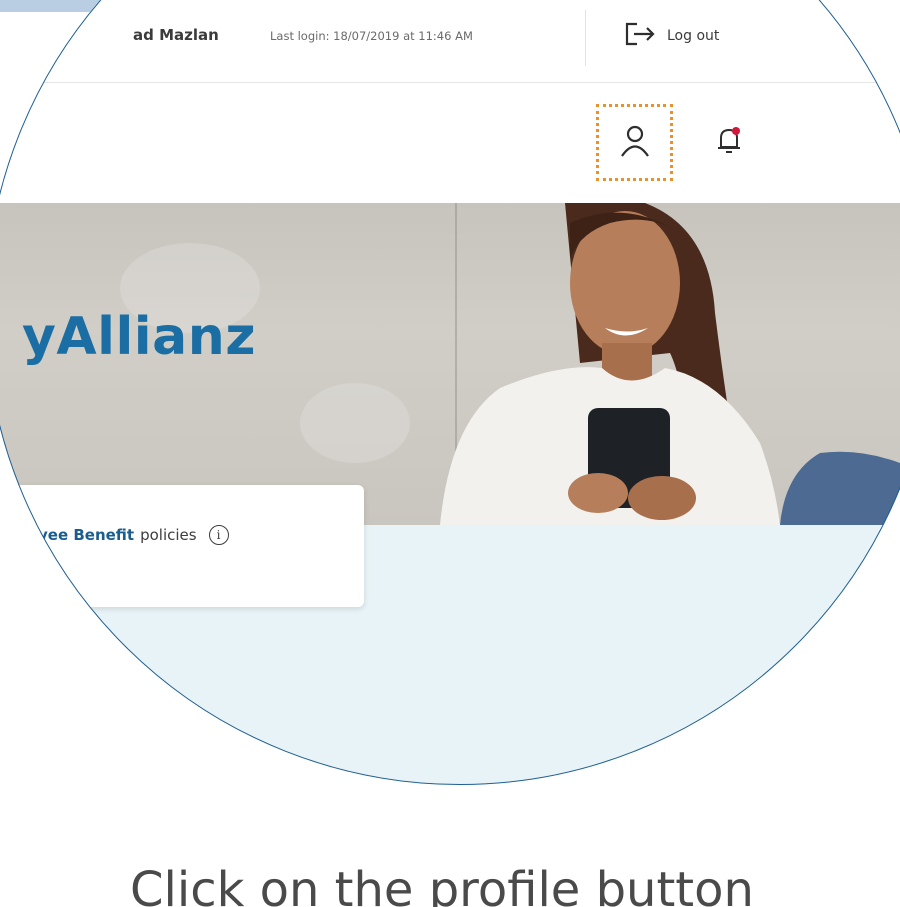  I want to click on user-name: ad Mazlan, so click(176, 35).